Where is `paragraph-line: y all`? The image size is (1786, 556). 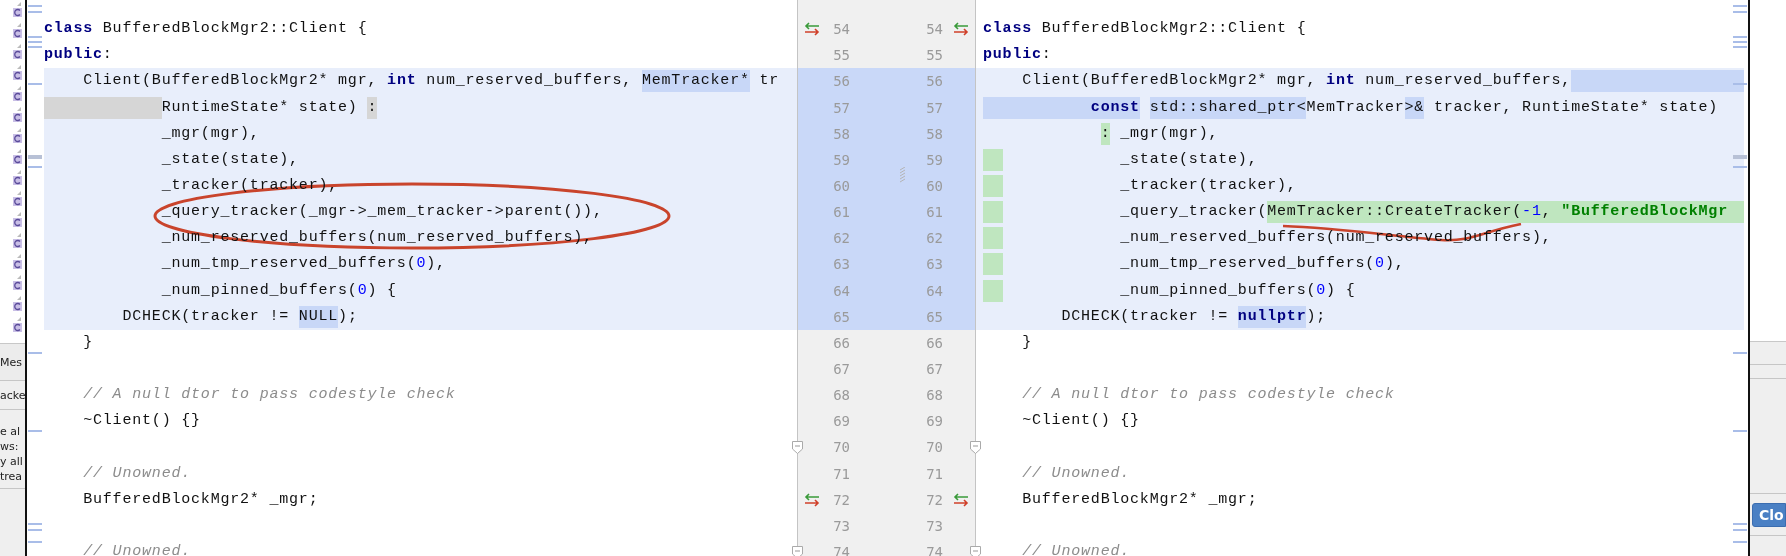 paragraph-line: y all is located at coordinates (12, 461).